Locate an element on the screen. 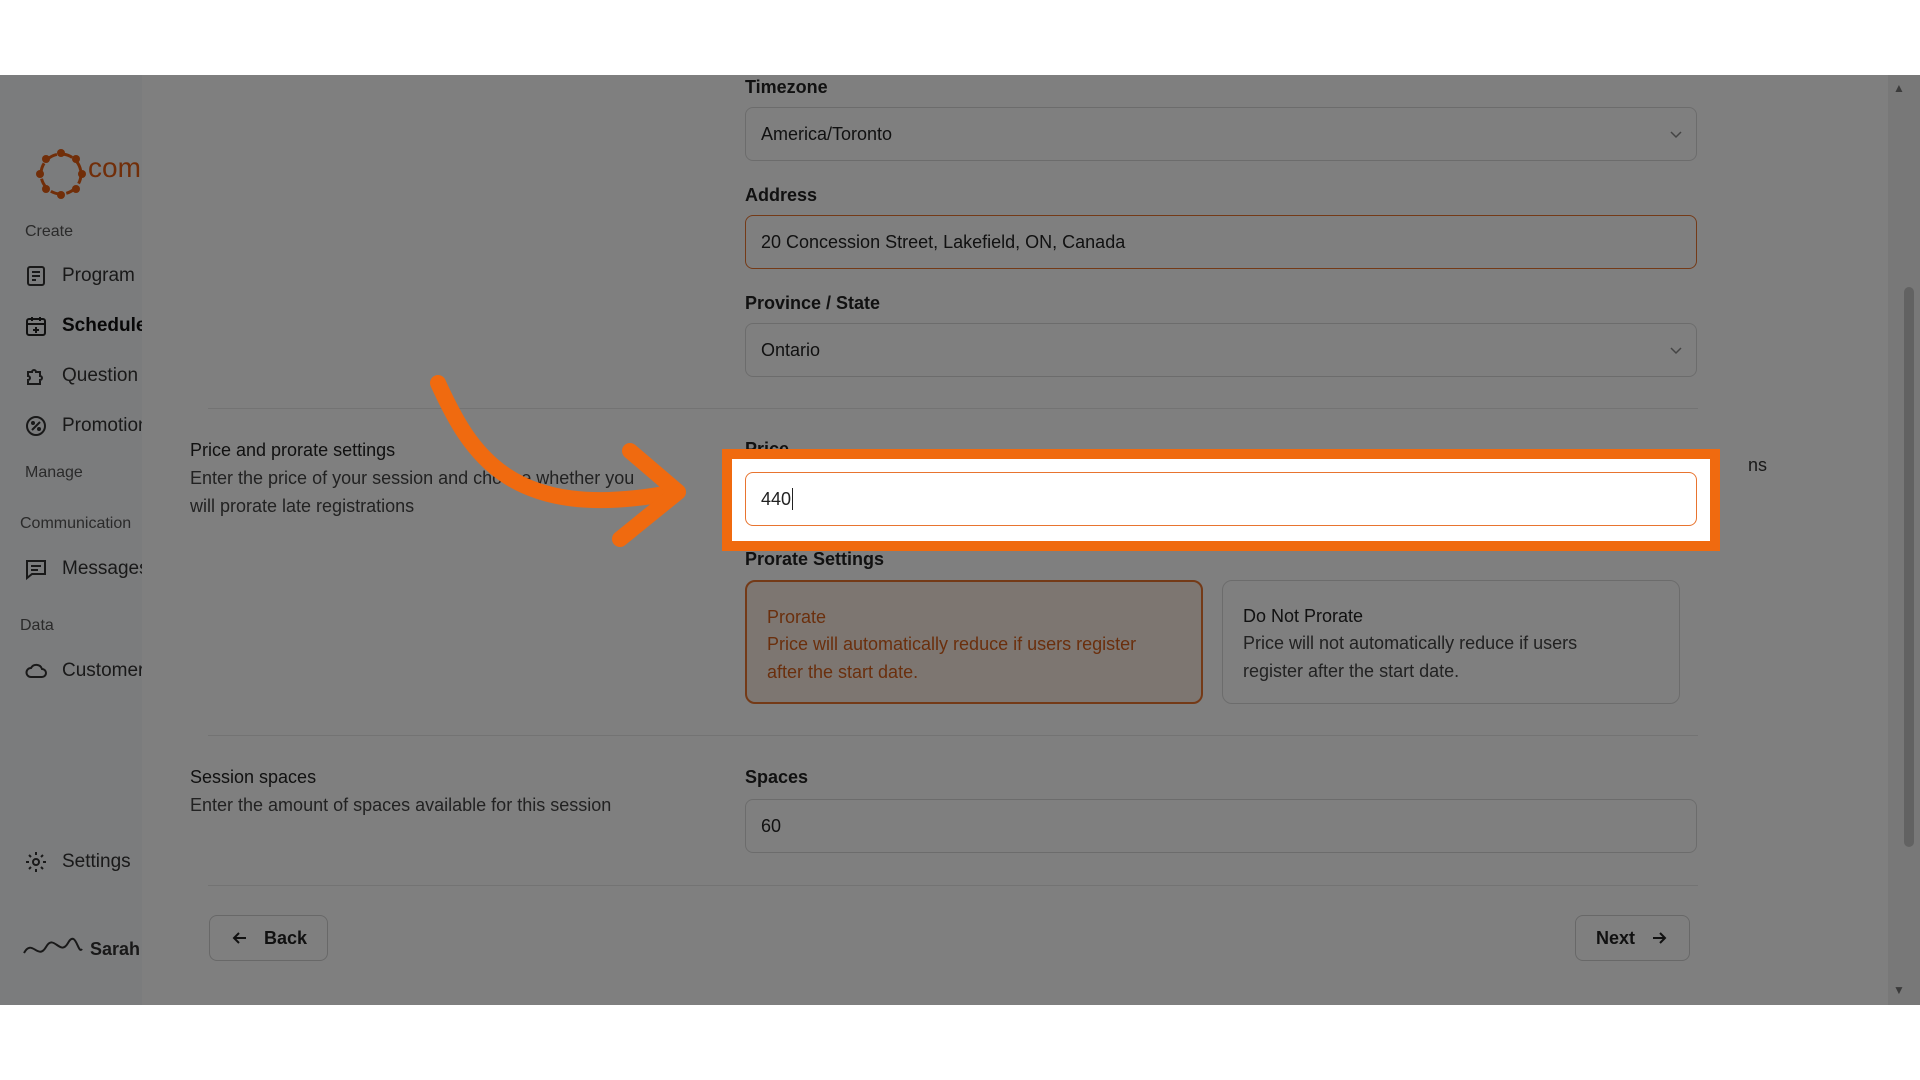 The image size is (1920, 1080). sidebar-item-customers: Customer is located at coordinates (84, 671).